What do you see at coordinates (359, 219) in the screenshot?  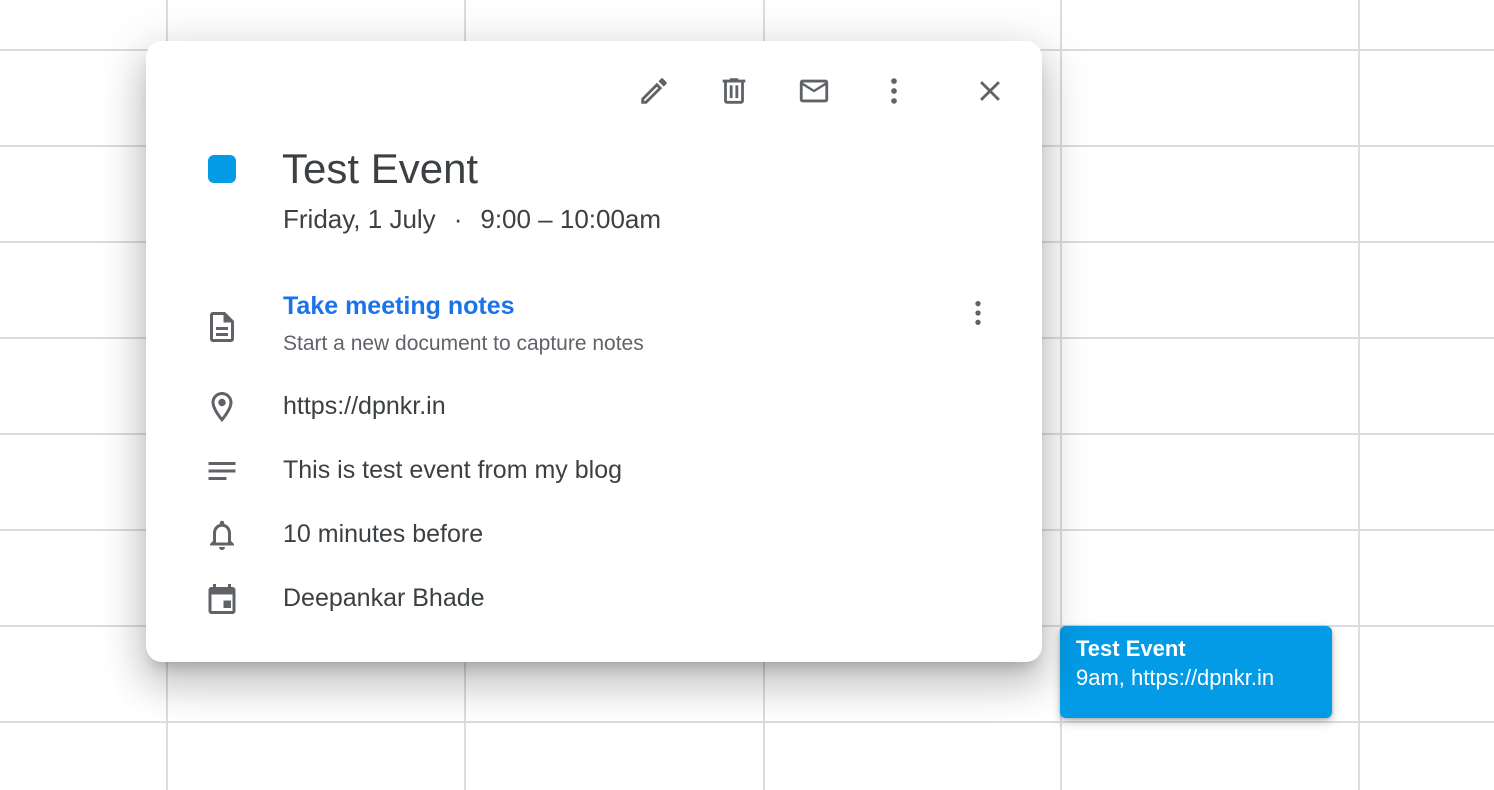 I see `event-date: Friday, 1 July` at bounding box center [359, 219].